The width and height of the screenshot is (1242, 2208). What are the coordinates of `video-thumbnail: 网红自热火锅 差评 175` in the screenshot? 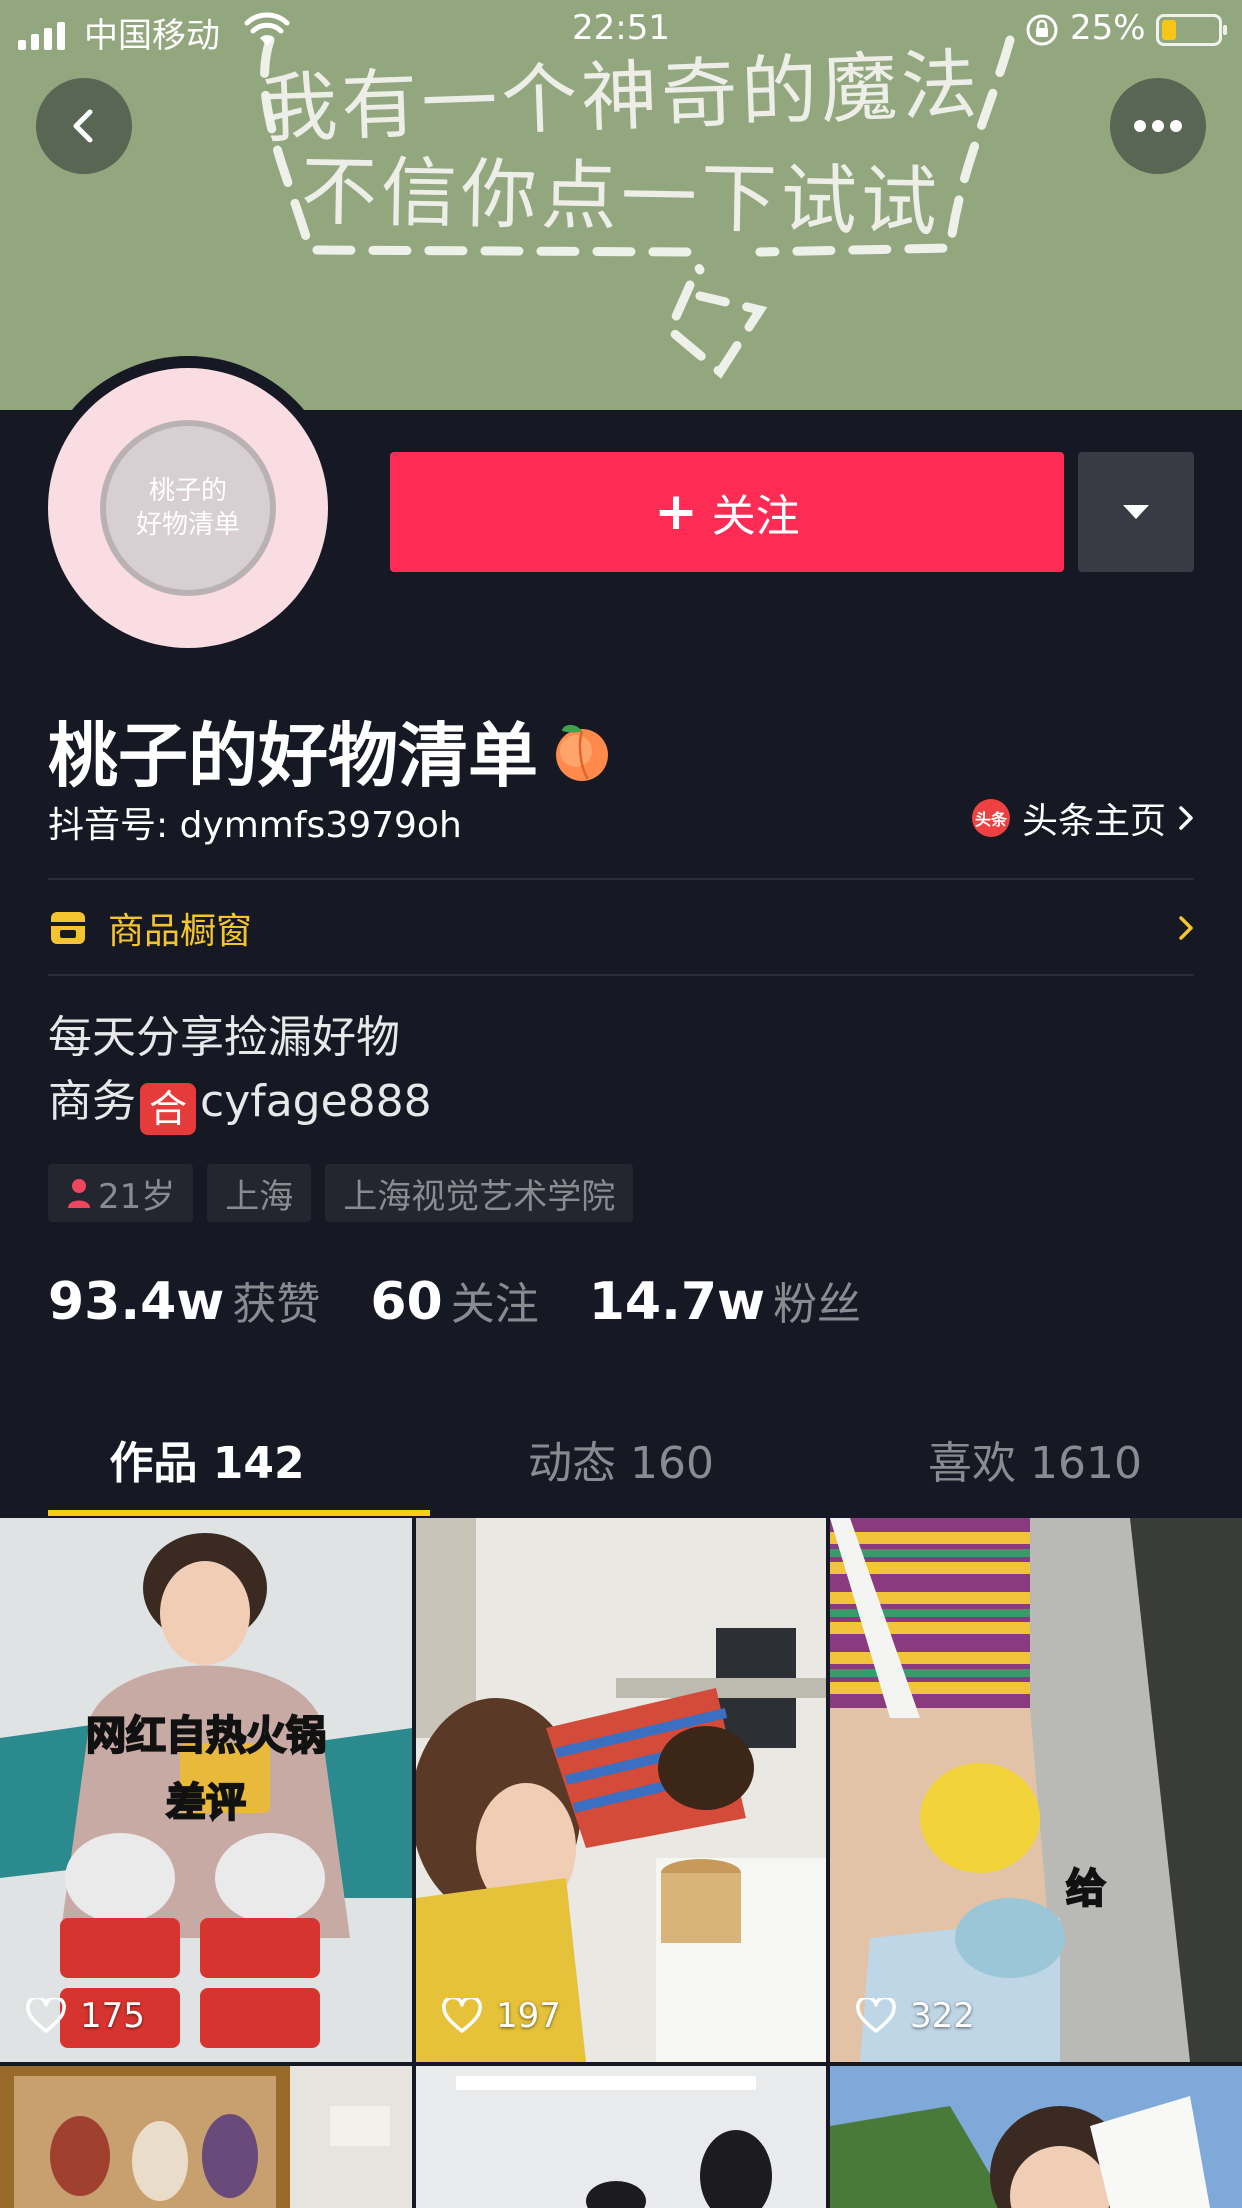 It's located at (206, 1790).